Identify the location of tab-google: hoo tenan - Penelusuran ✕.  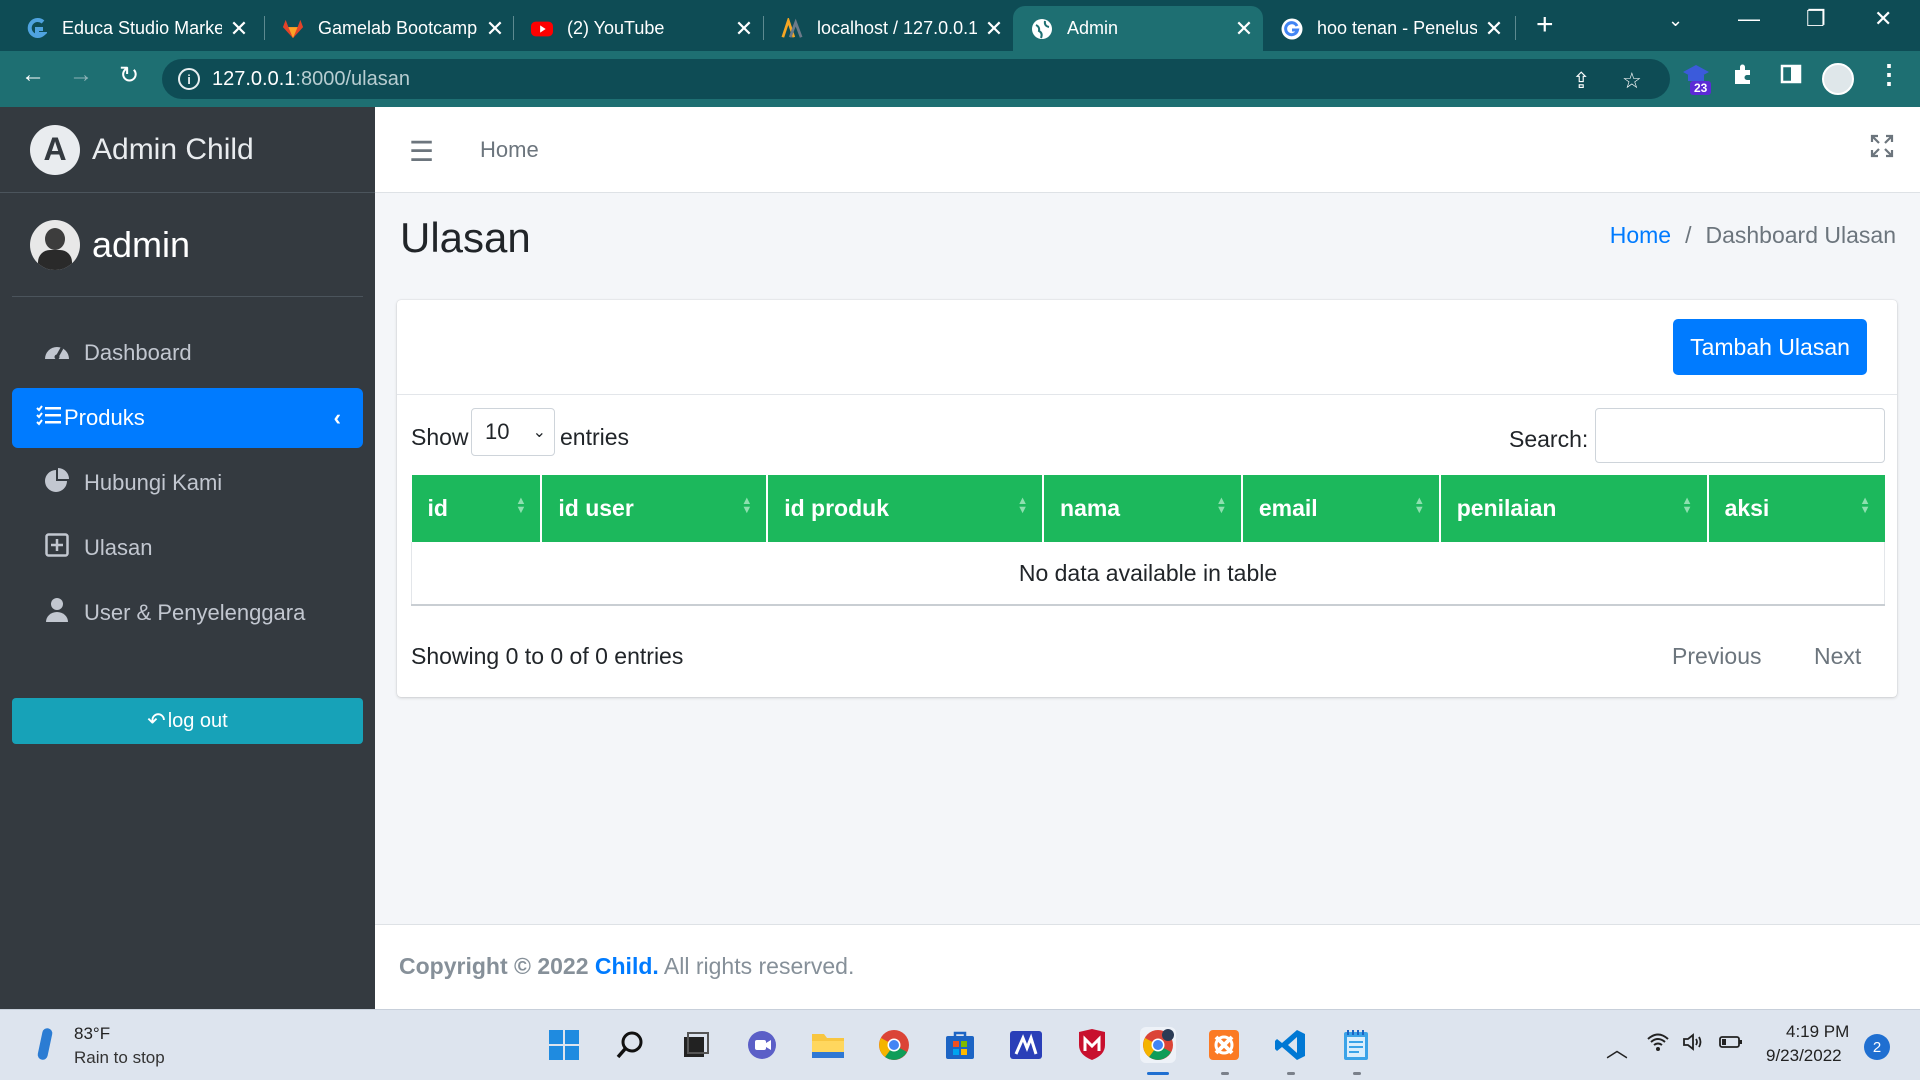
(1385, 28).